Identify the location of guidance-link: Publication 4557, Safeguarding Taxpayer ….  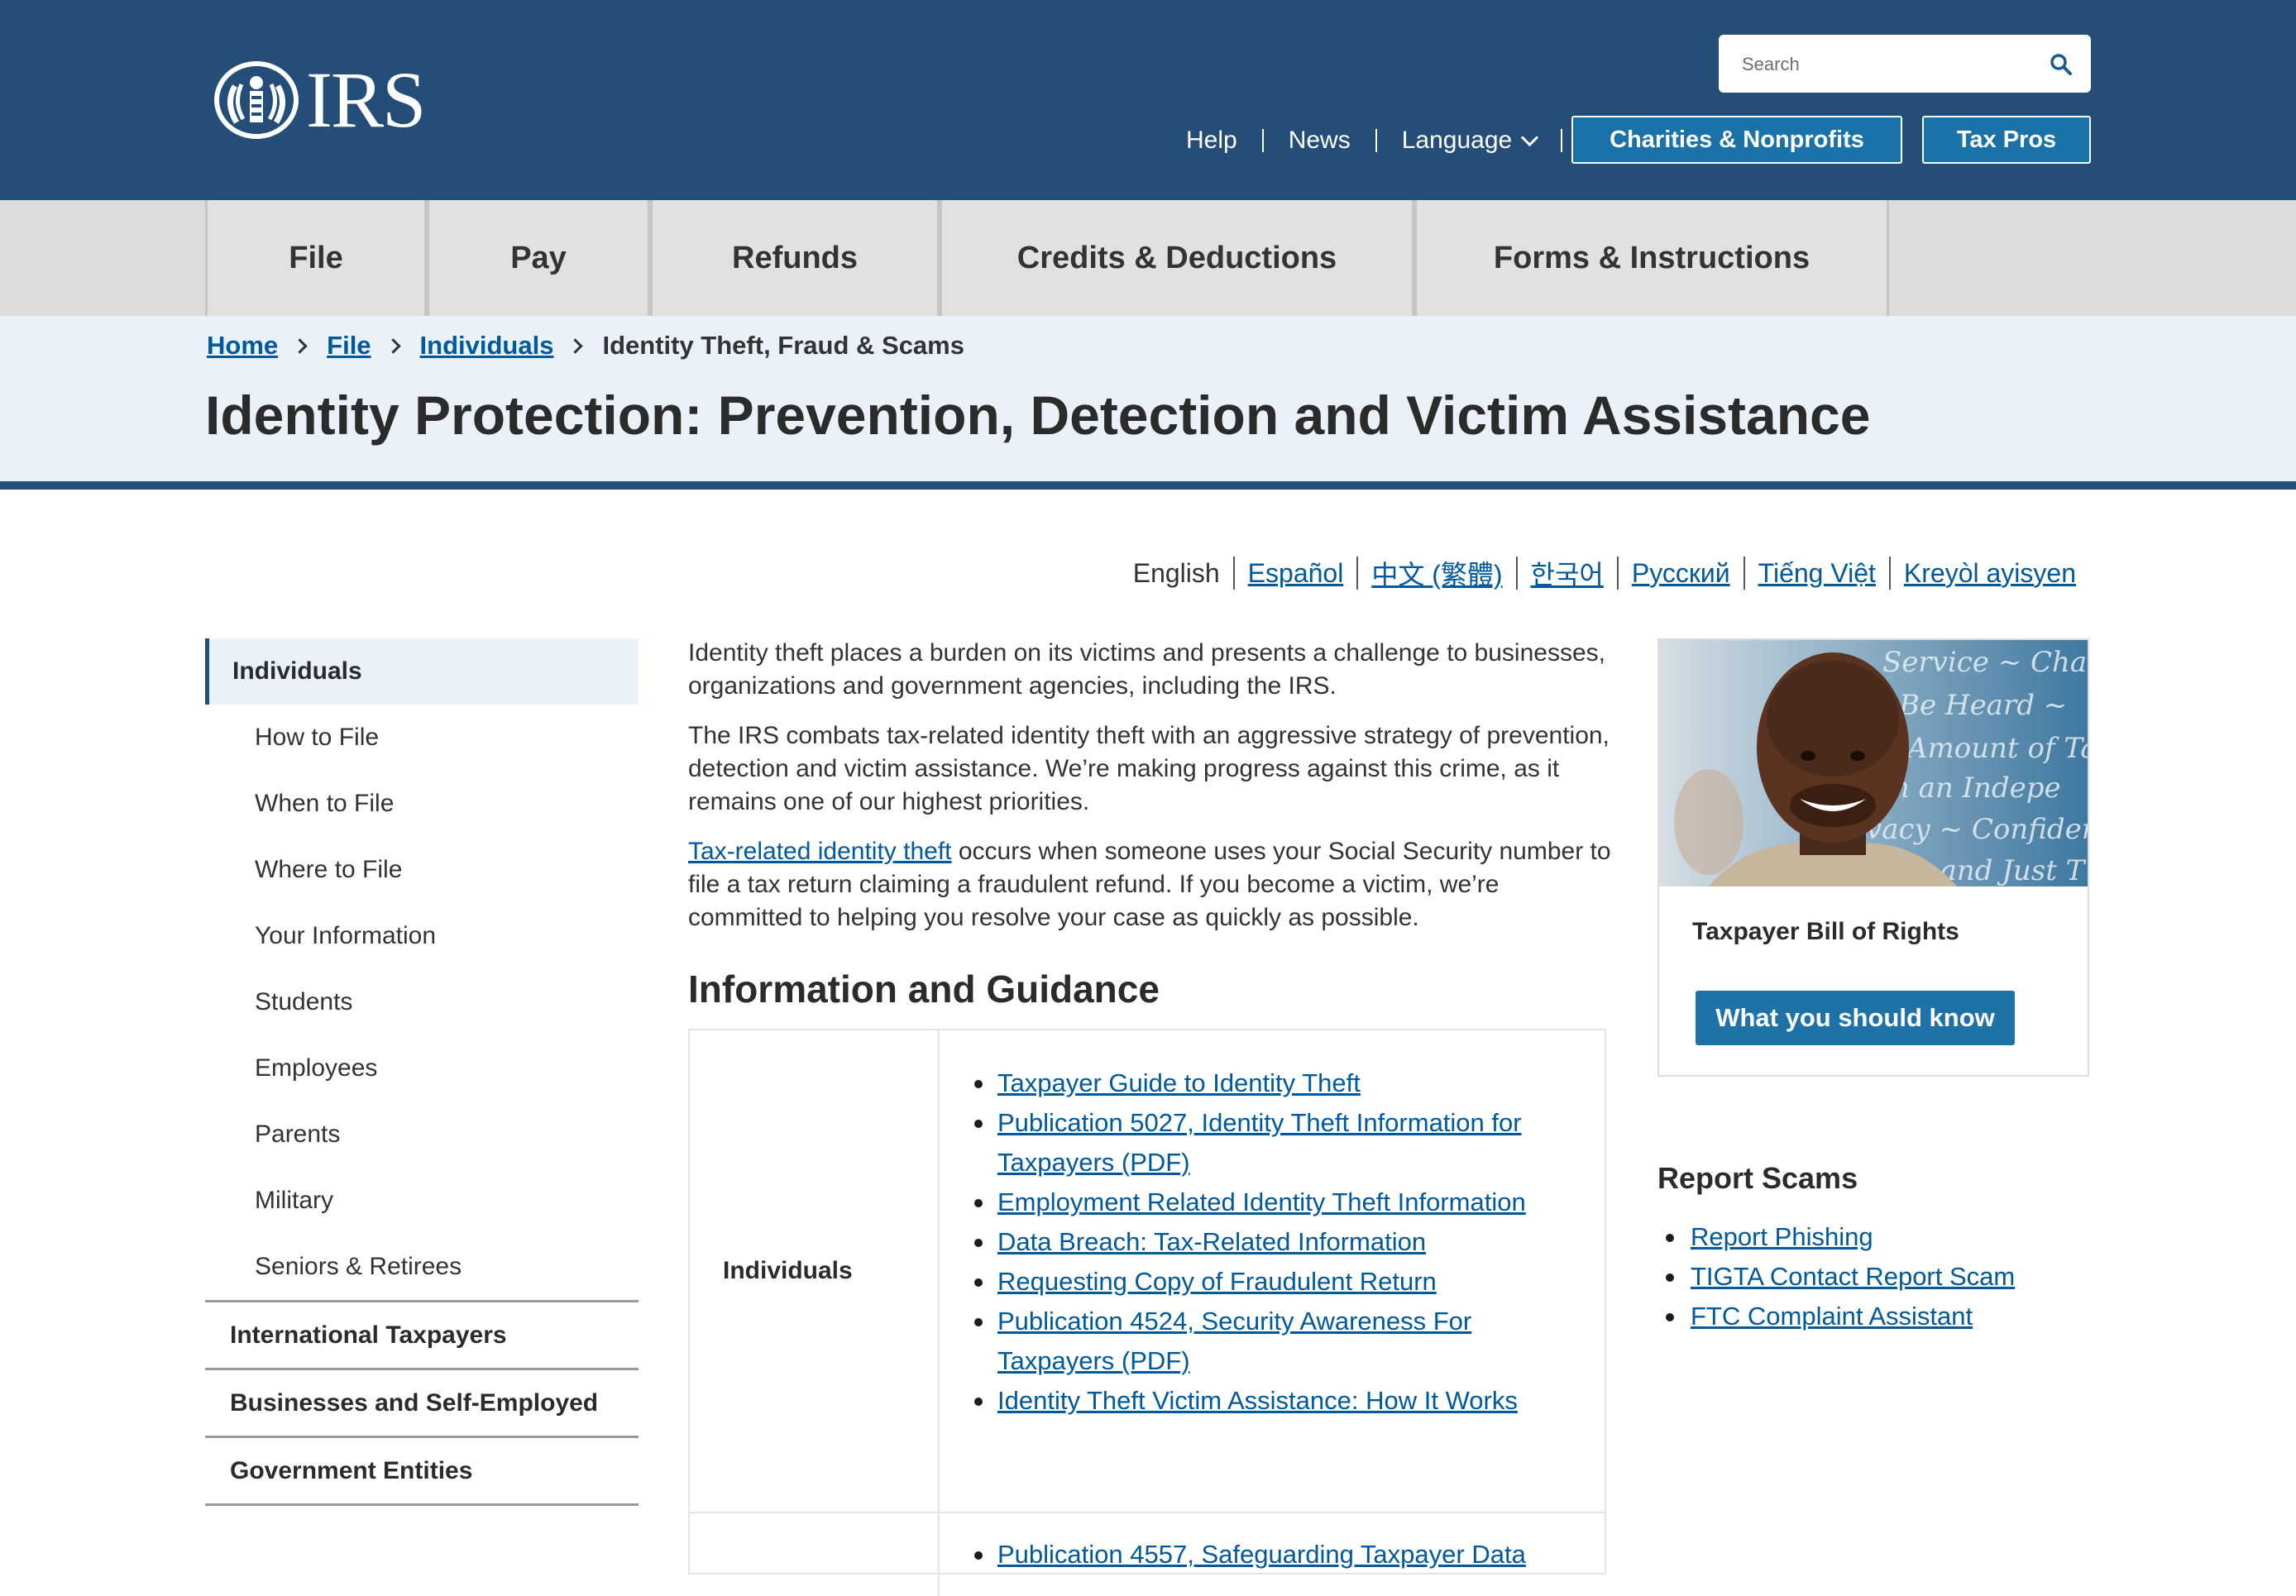
(1261, 1554).